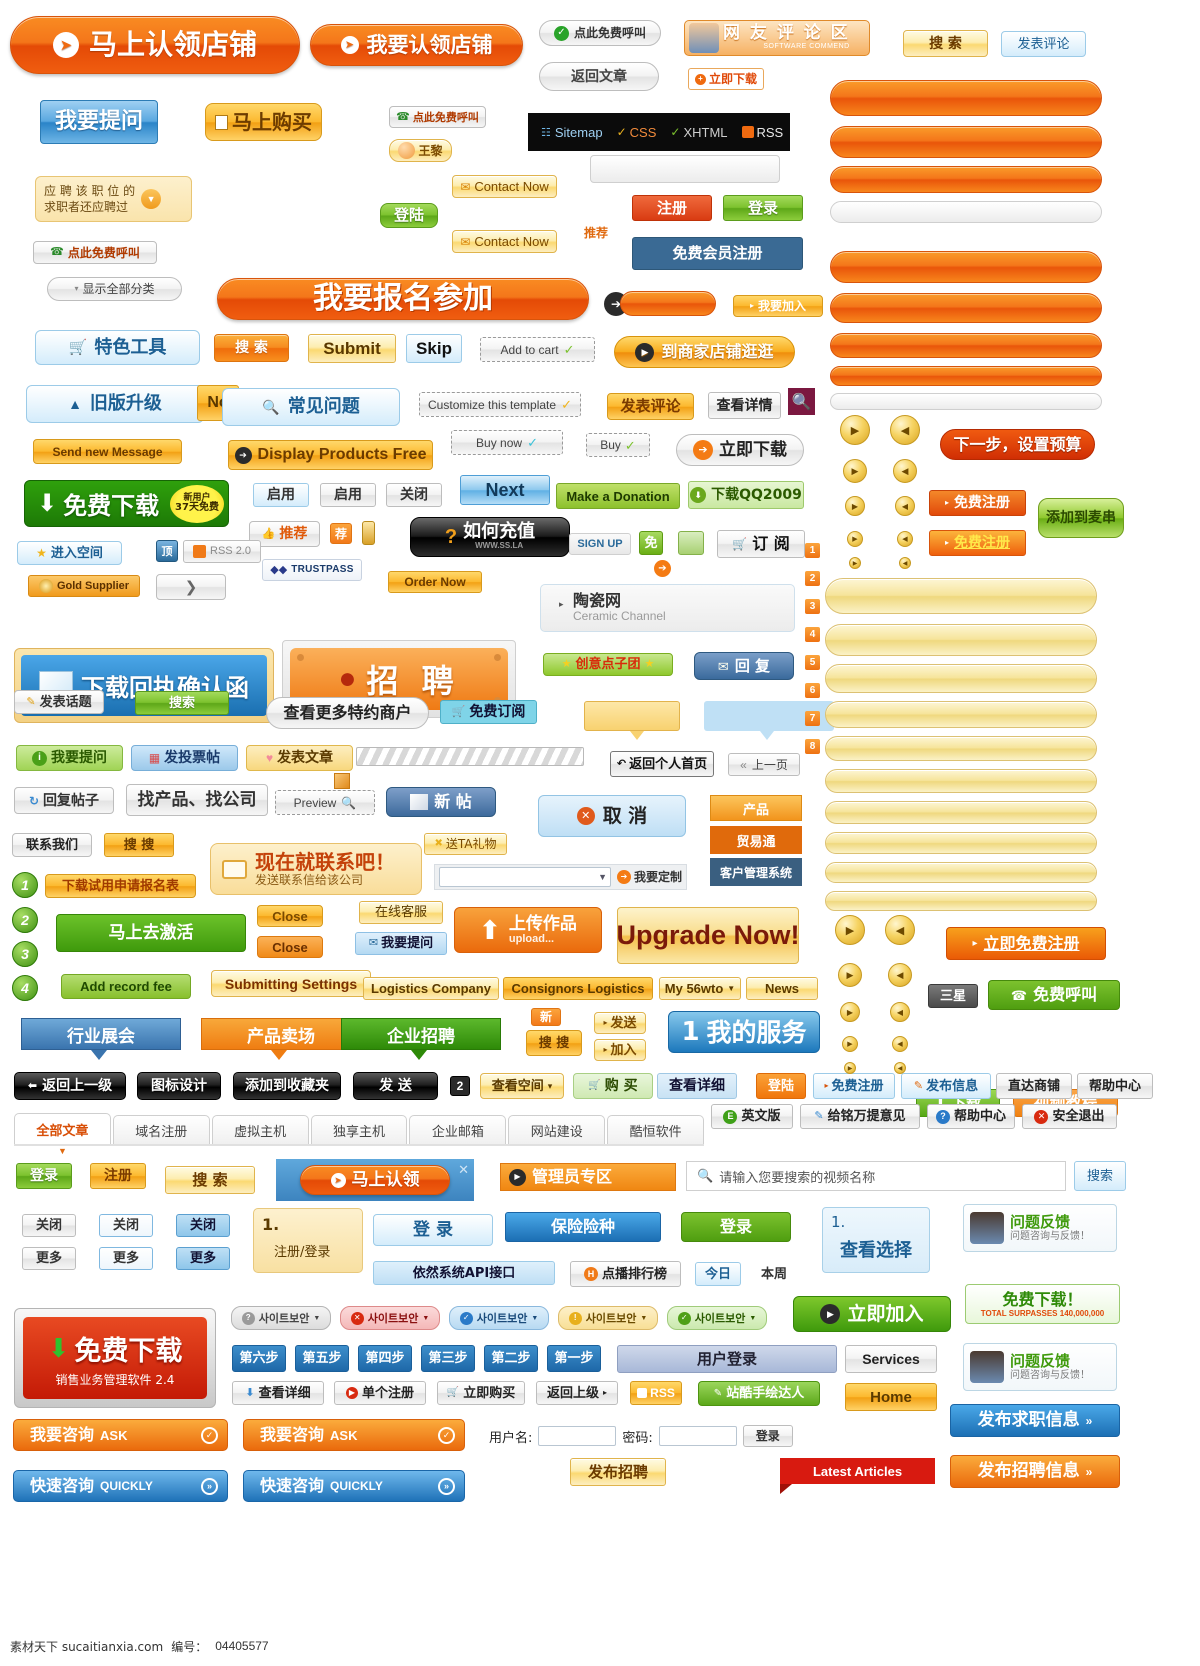  I want to click on user-name-chip: 王黎, so click(420, 150).